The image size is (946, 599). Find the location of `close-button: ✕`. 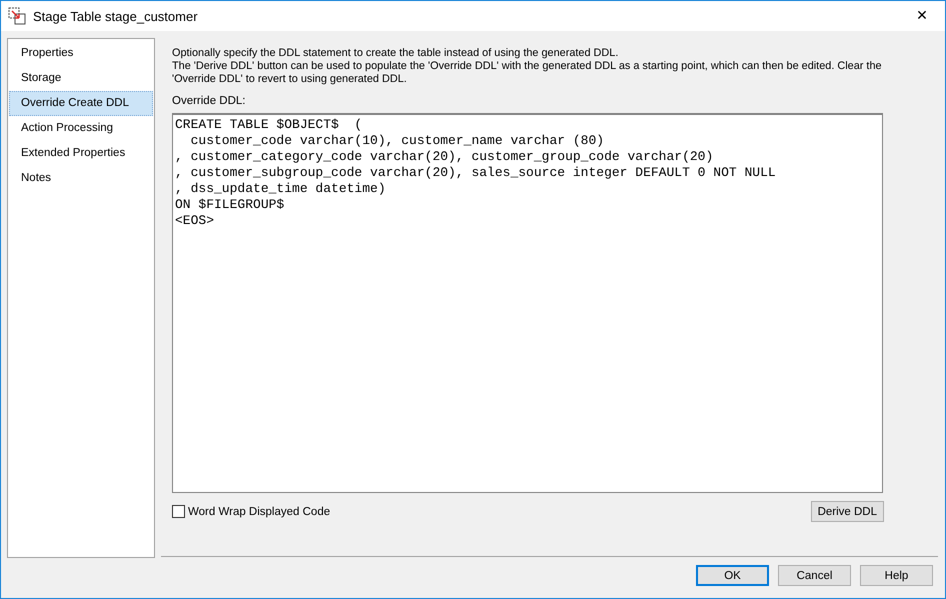

close-button: ✕ is located at coordinates (922, 16).